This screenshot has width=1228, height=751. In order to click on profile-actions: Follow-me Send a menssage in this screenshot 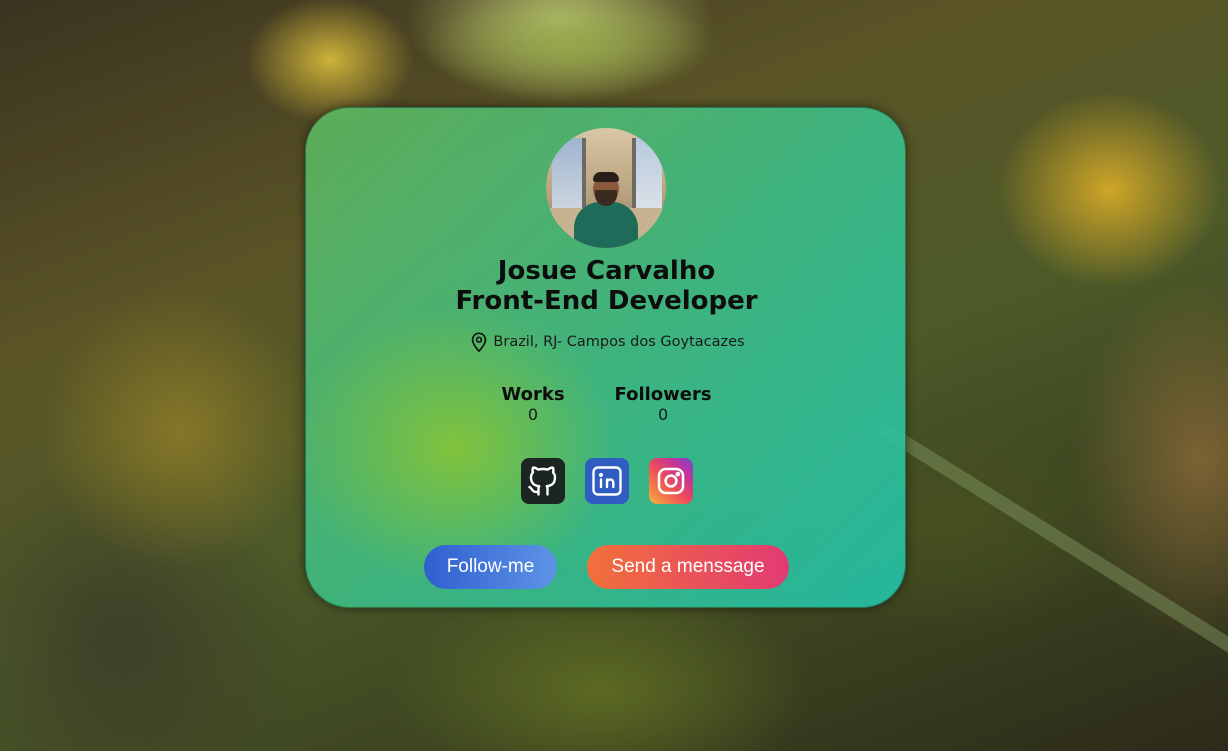, I will do `click(605, 567)`.